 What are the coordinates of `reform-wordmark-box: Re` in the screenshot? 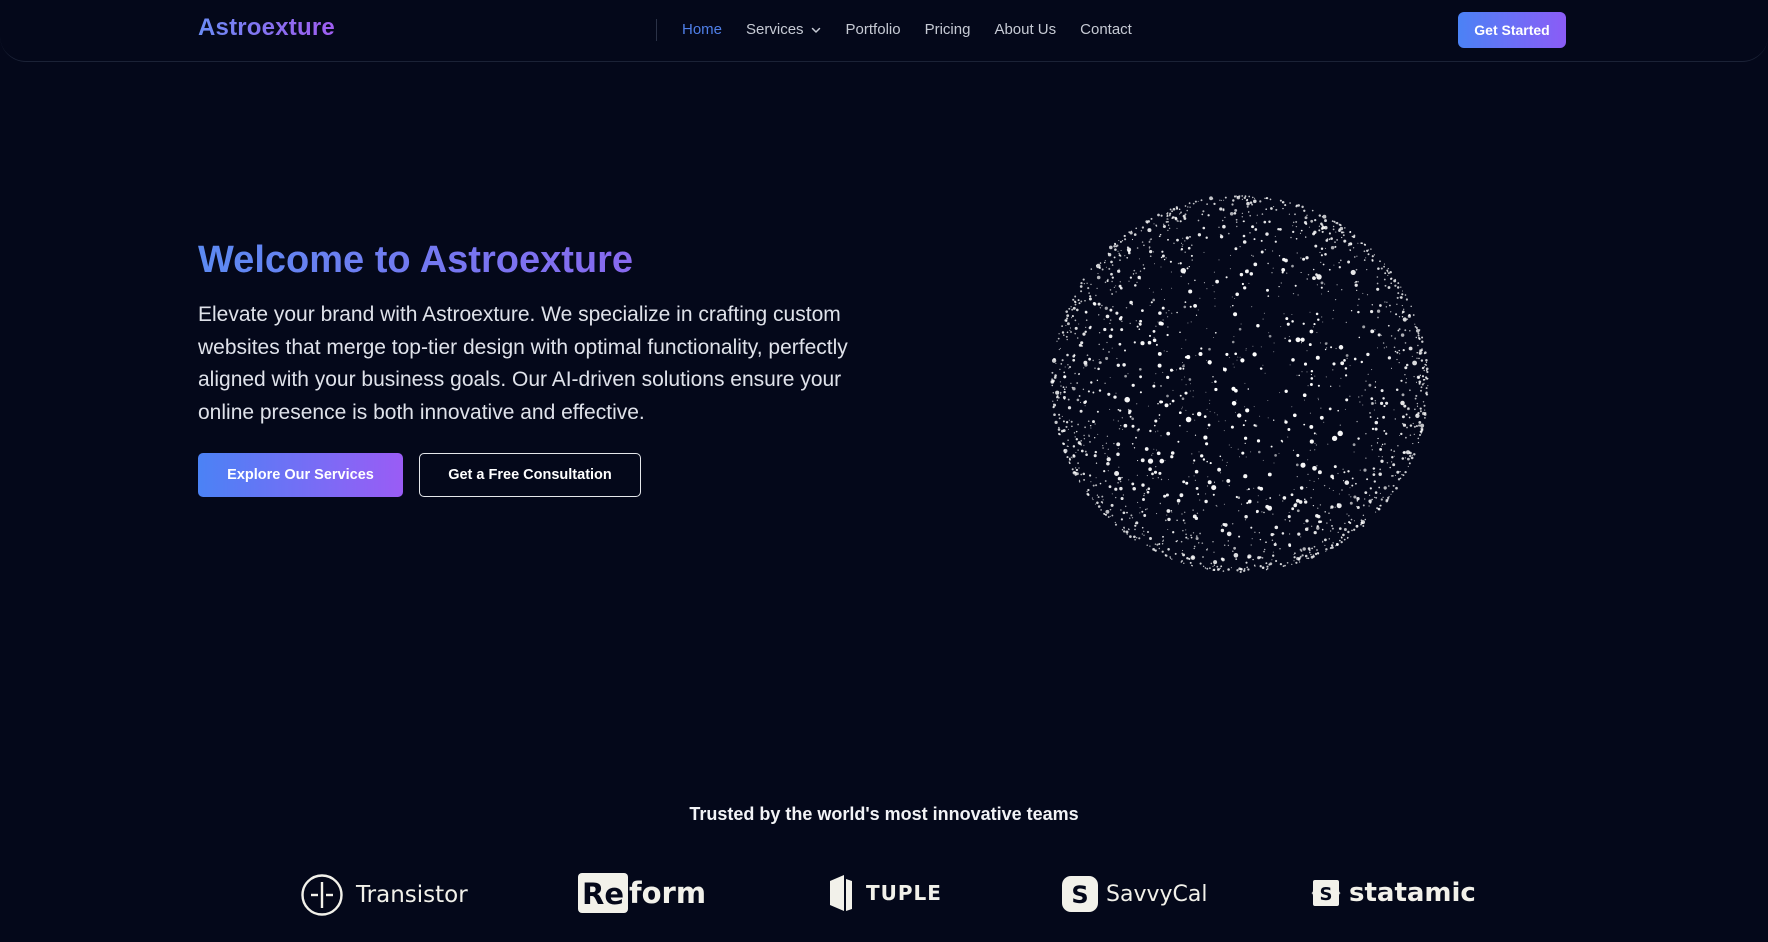 It's located at (603, 893).